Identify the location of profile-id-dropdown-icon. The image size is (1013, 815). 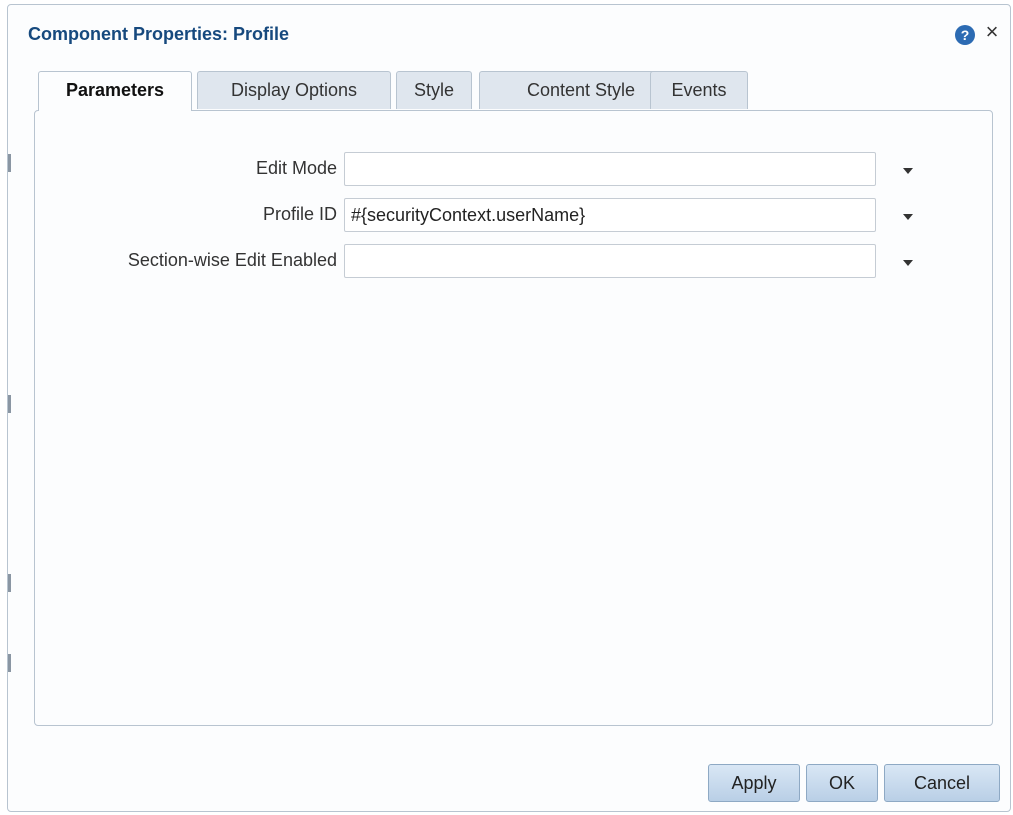
(908, 216).